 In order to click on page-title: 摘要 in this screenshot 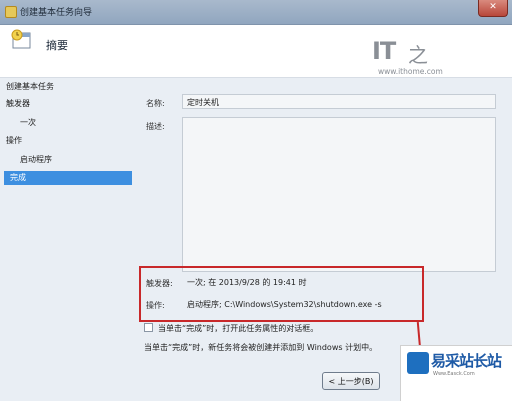, I will do `click(57, 45)`.